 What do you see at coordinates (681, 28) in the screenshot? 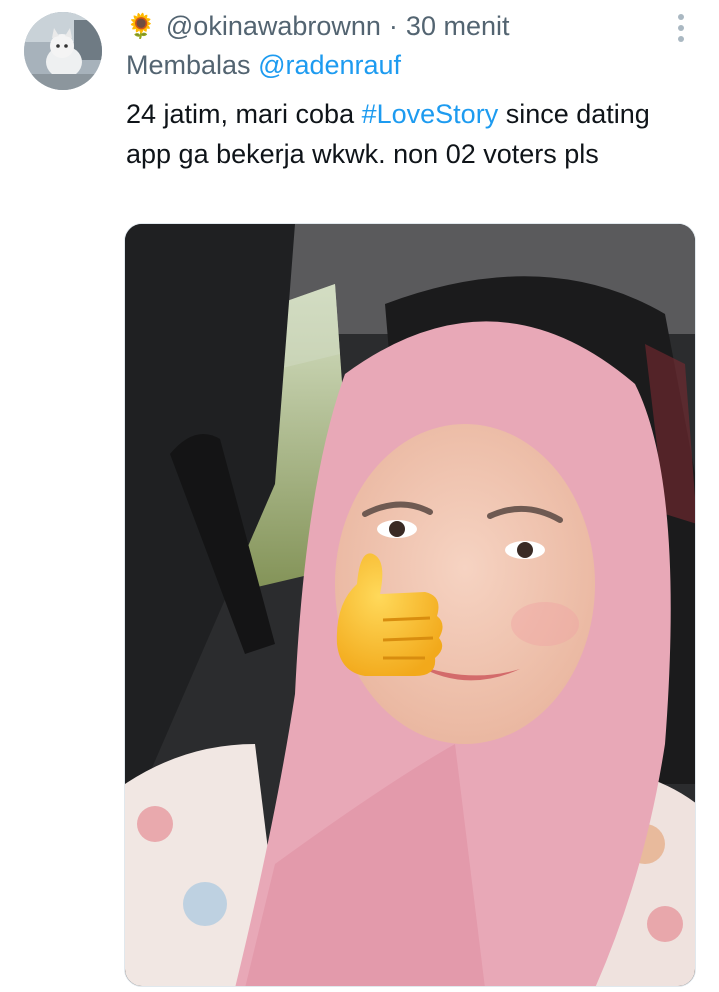
I see `more-vertical-icon` at bounding box center [681, 28].